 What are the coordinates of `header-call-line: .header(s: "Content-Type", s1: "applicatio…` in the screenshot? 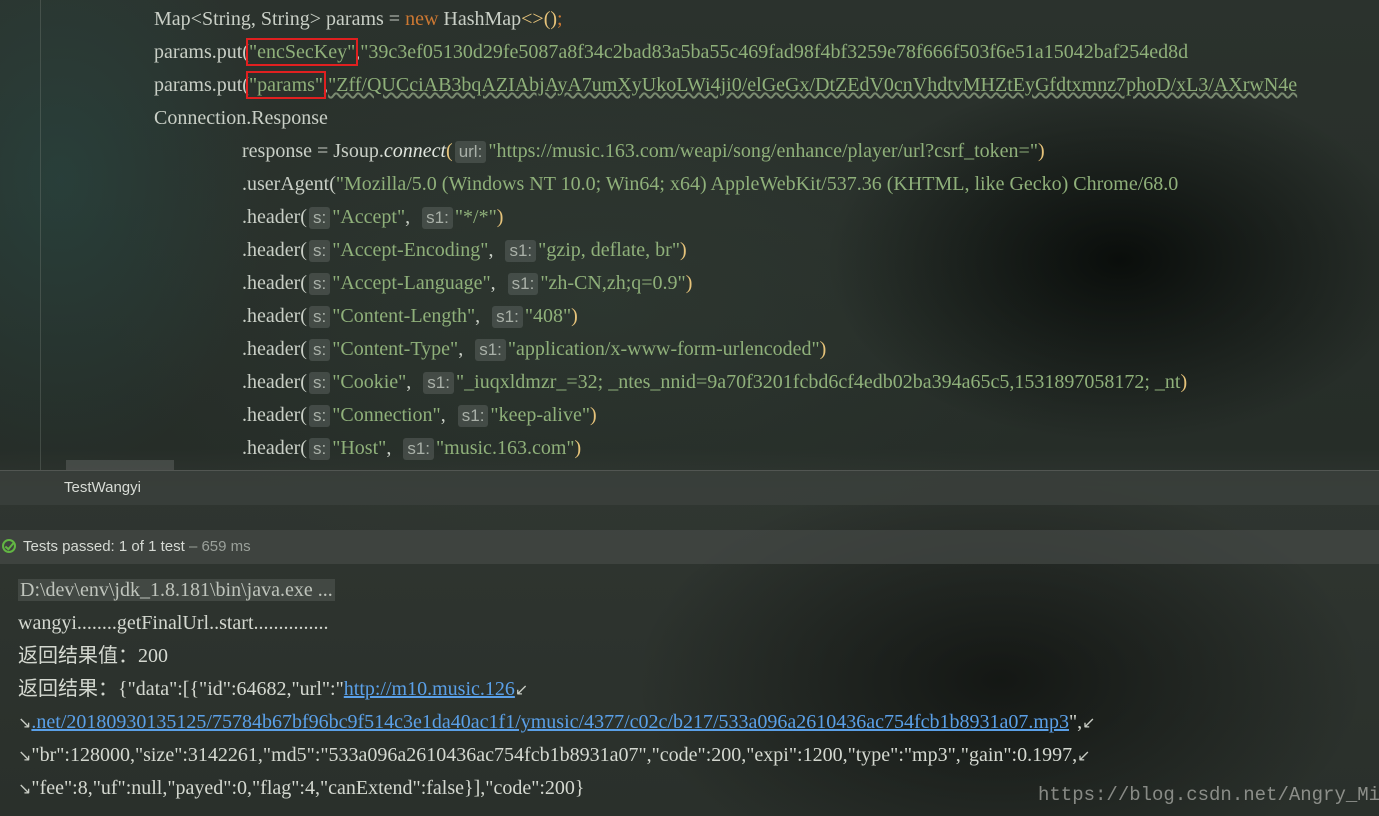 It's located at (534, 349).